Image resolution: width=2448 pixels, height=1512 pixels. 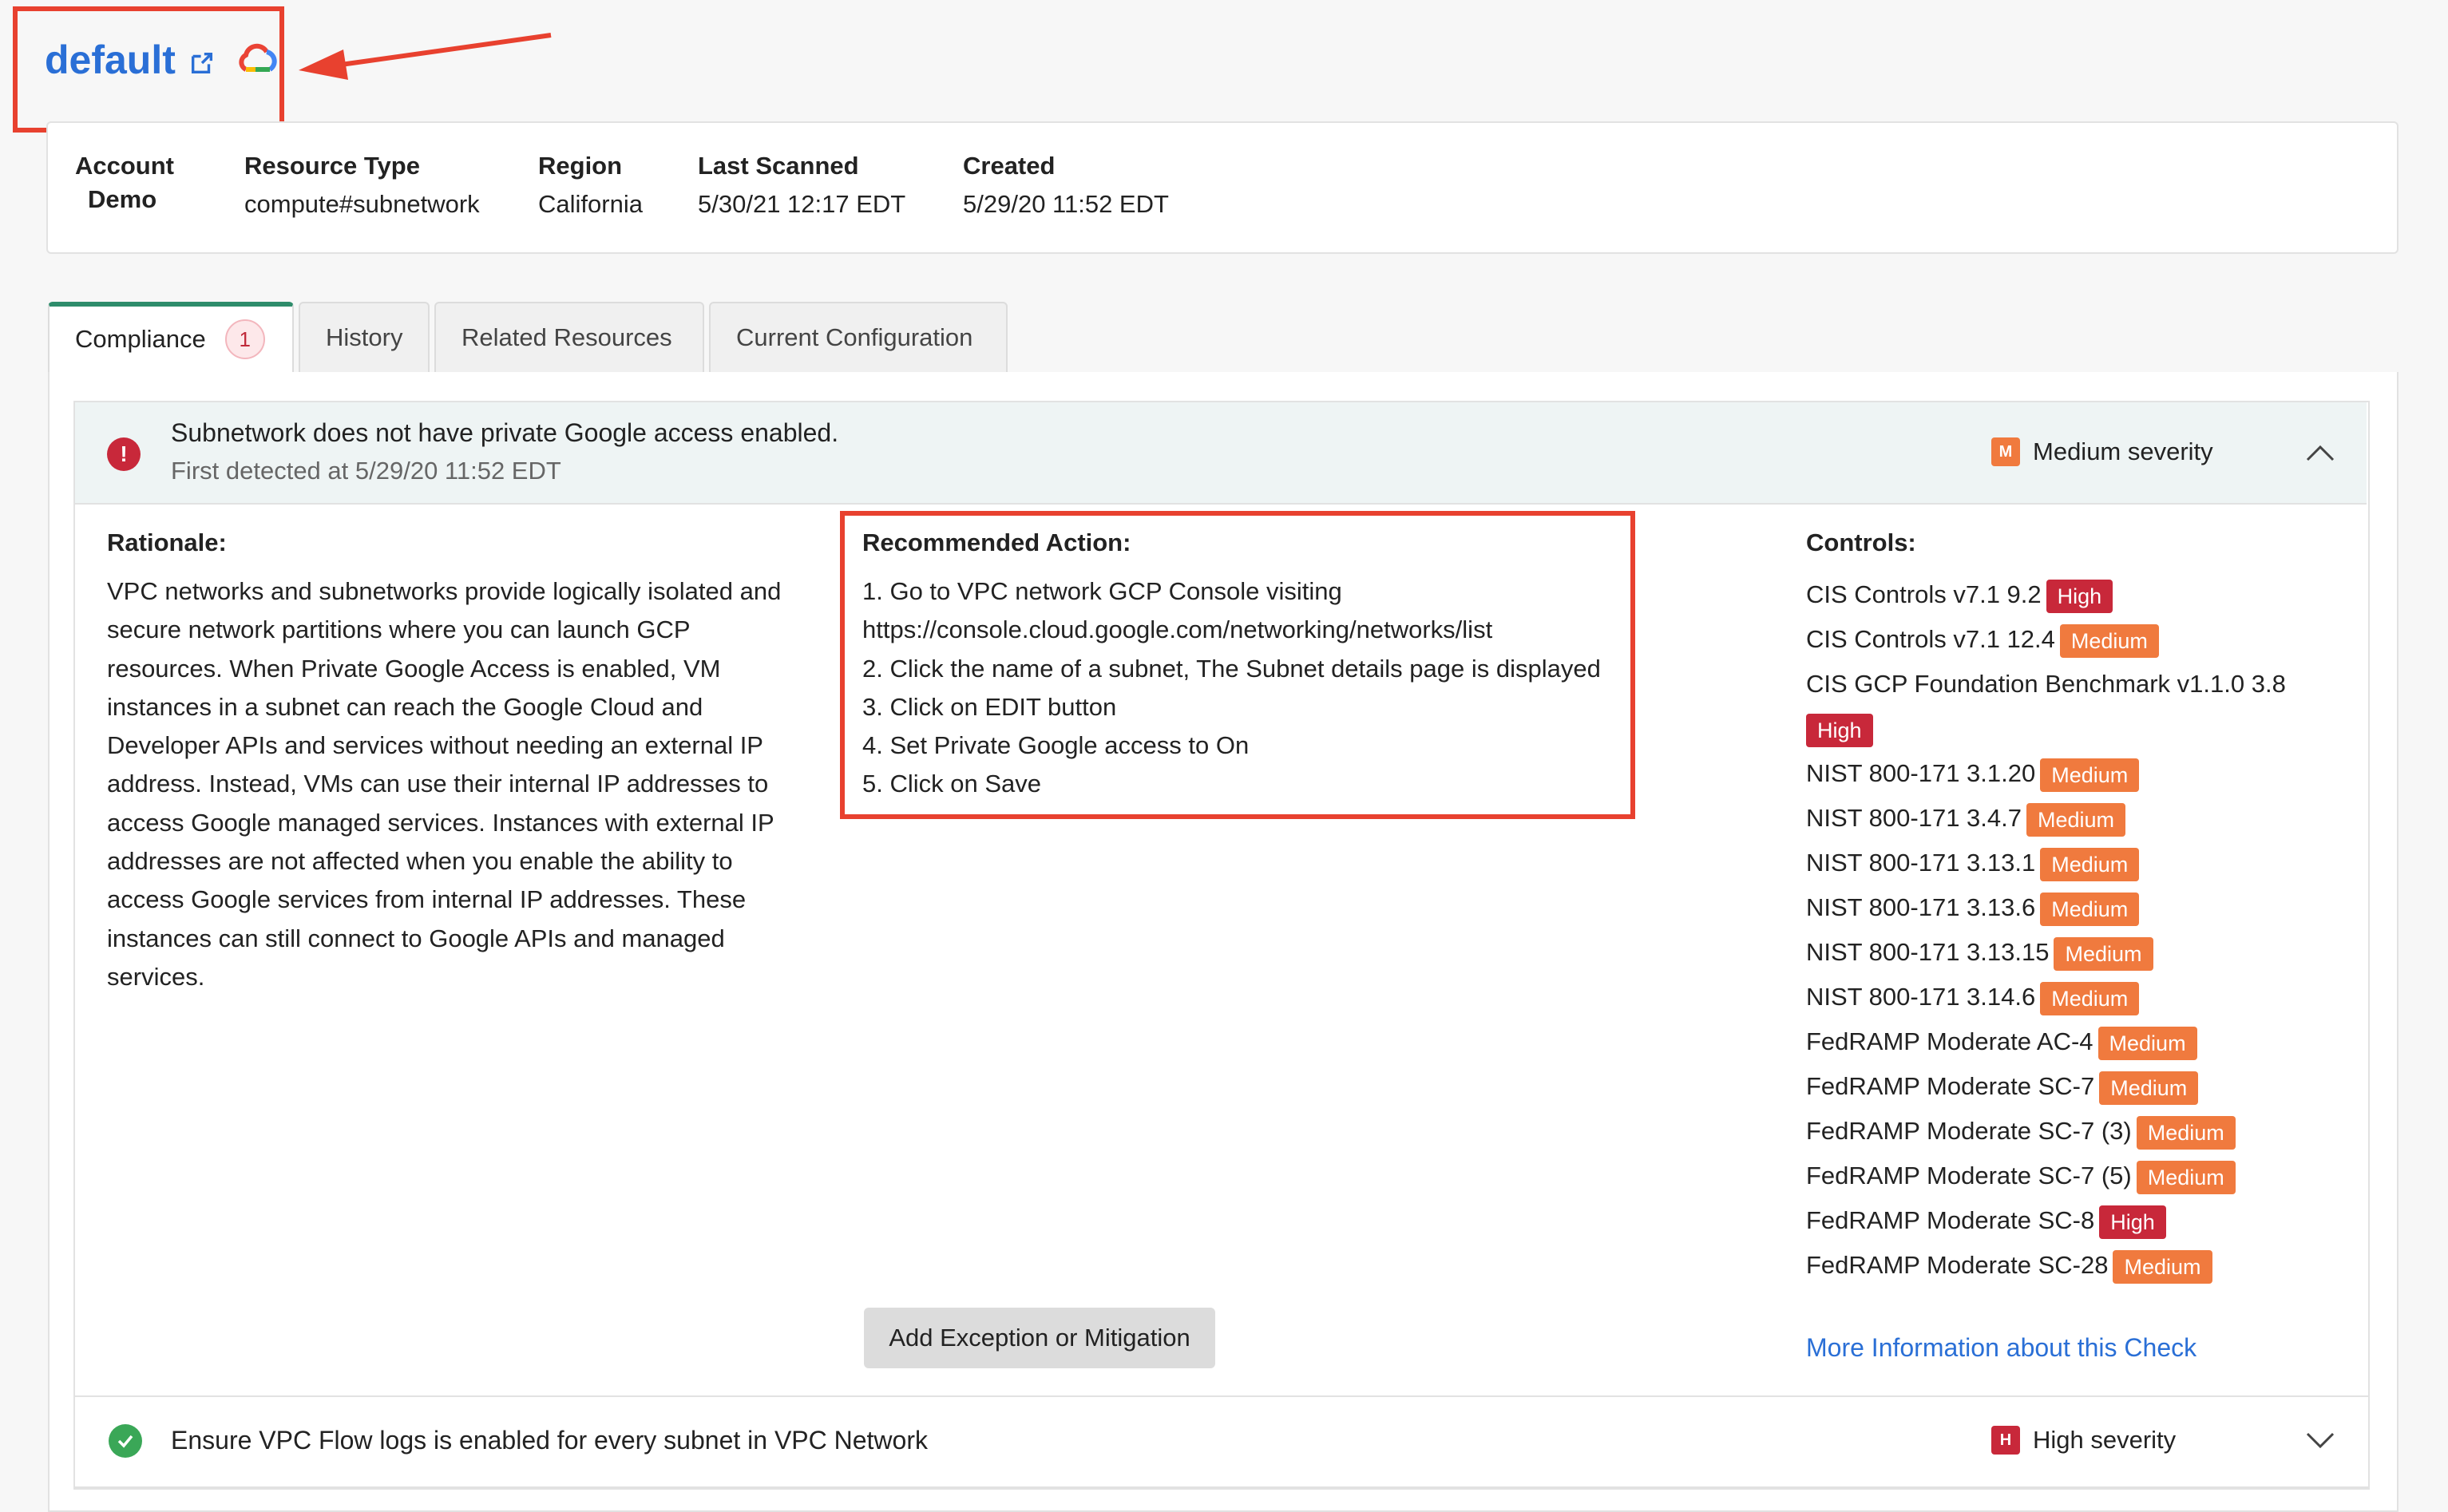 I want to click on exclamation-circle-icon: !, so click(x=124, y=454).